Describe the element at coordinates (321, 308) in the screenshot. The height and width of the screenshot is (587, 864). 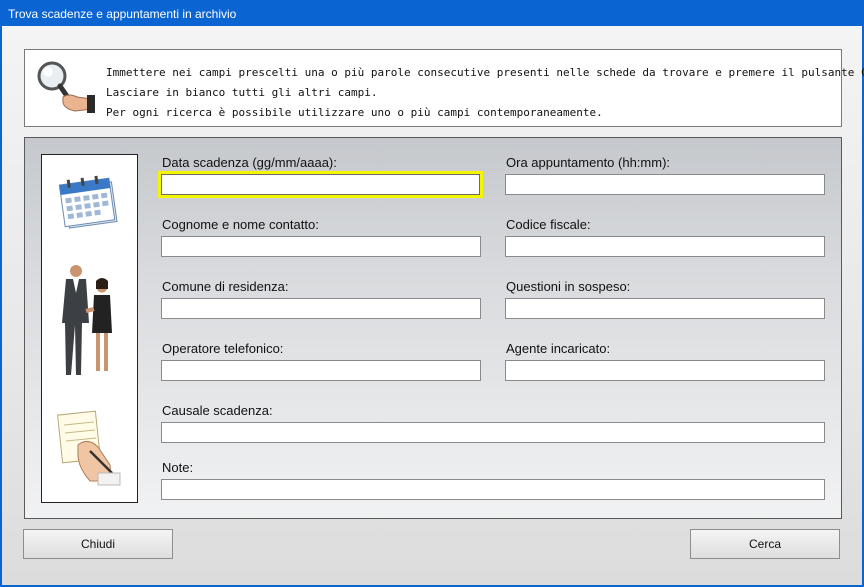
I see `comune-residenza-input` at that location.